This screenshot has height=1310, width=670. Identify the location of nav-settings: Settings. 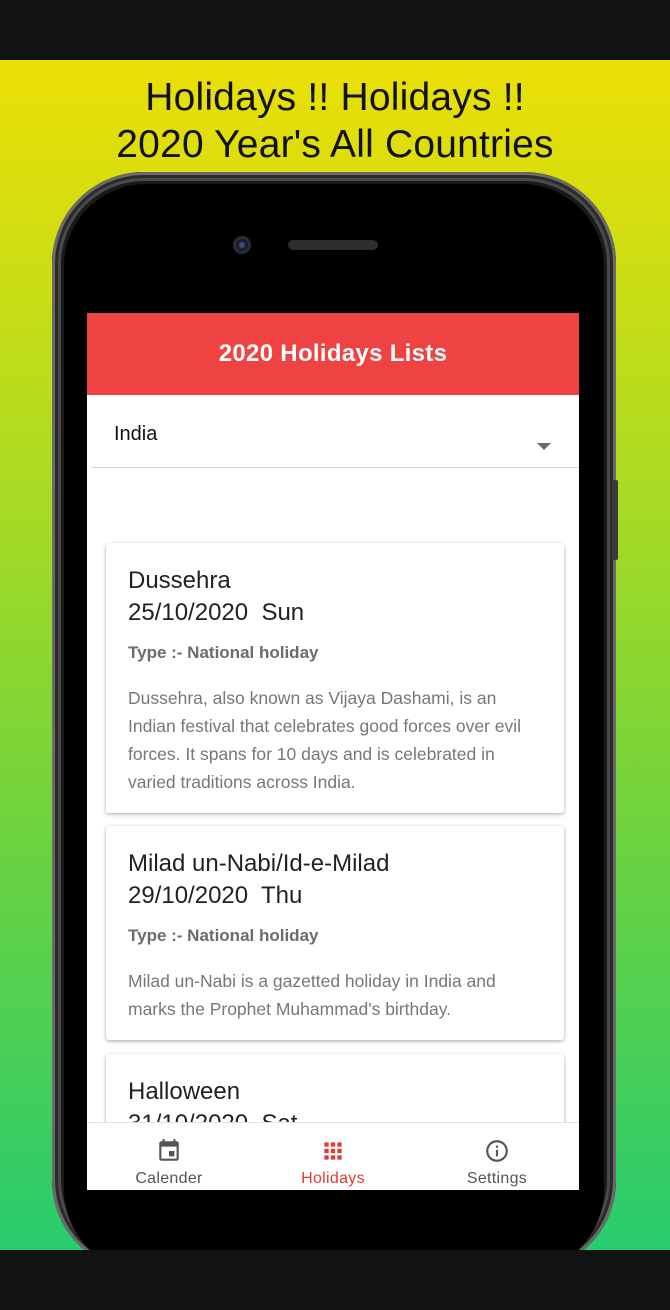
(497, 1156).